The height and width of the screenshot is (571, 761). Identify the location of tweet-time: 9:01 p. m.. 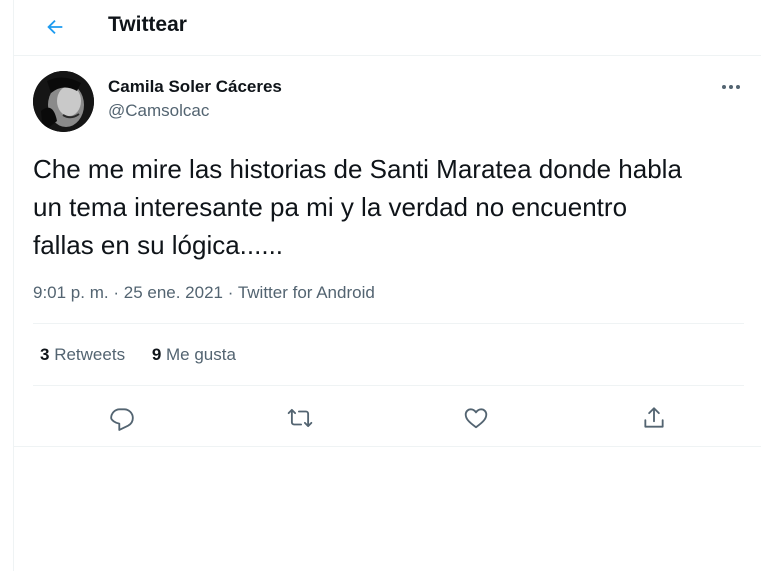
(71, 292).